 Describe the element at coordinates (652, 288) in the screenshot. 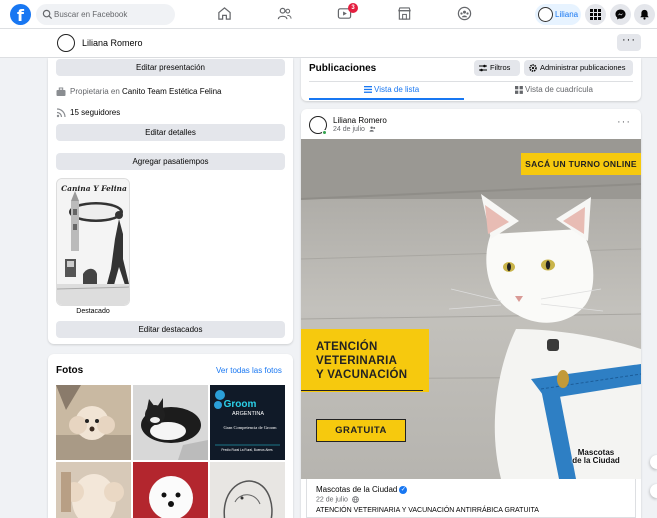

I see `scrollbar-track` at that location.